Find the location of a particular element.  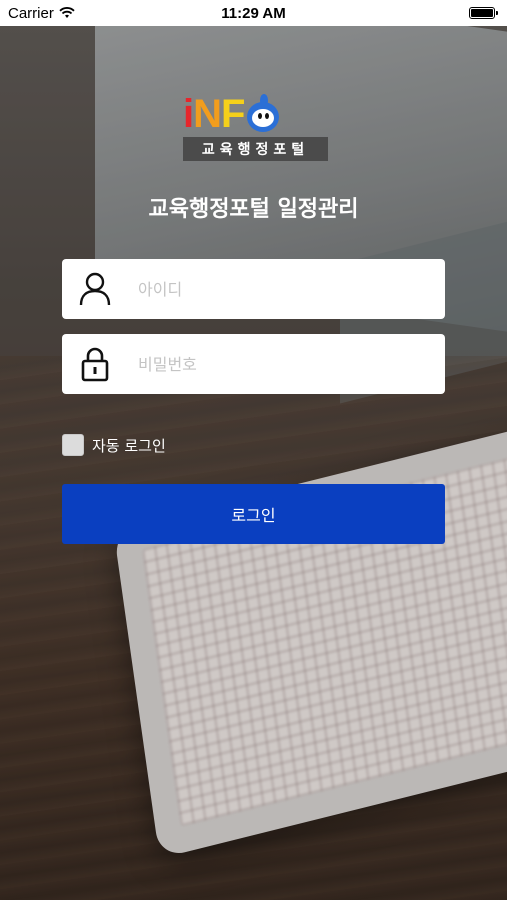

id-input is located at coordinates (283, 289).